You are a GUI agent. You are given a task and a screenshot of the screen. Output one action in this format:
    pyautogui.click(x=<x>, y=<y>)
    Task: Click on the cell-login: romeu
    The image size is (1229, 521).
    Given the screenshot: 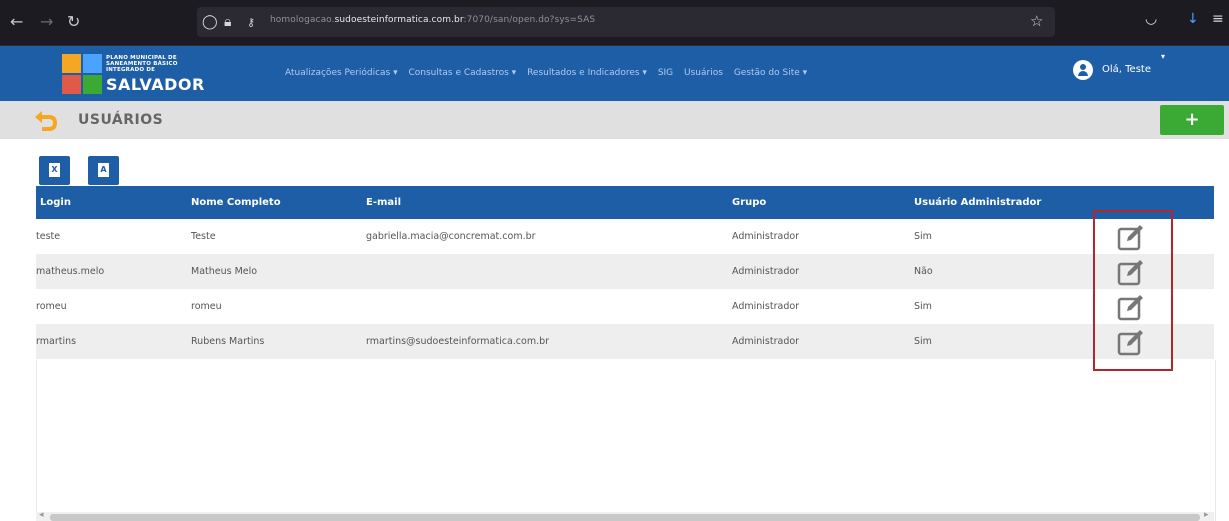 What is the action you would take?
    pyautogui.click(x=51, y=306)
    